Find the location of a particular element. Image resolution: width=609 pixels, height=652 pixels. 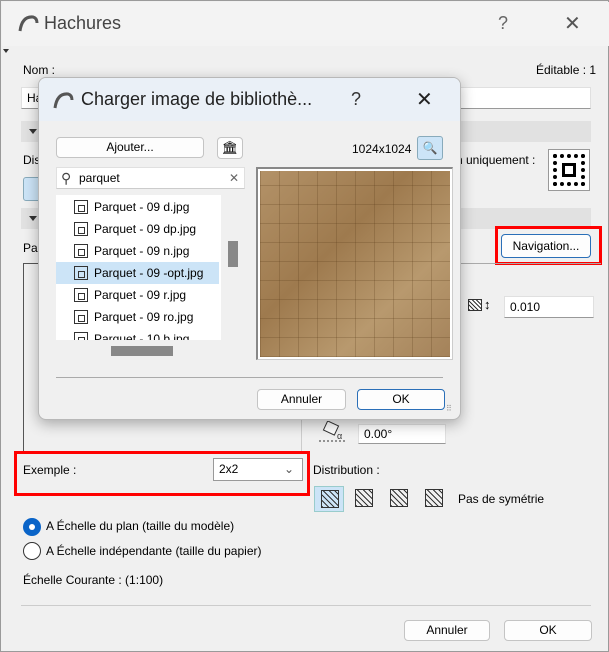

pattern-preview-icon is located at coordinates (569, 170).